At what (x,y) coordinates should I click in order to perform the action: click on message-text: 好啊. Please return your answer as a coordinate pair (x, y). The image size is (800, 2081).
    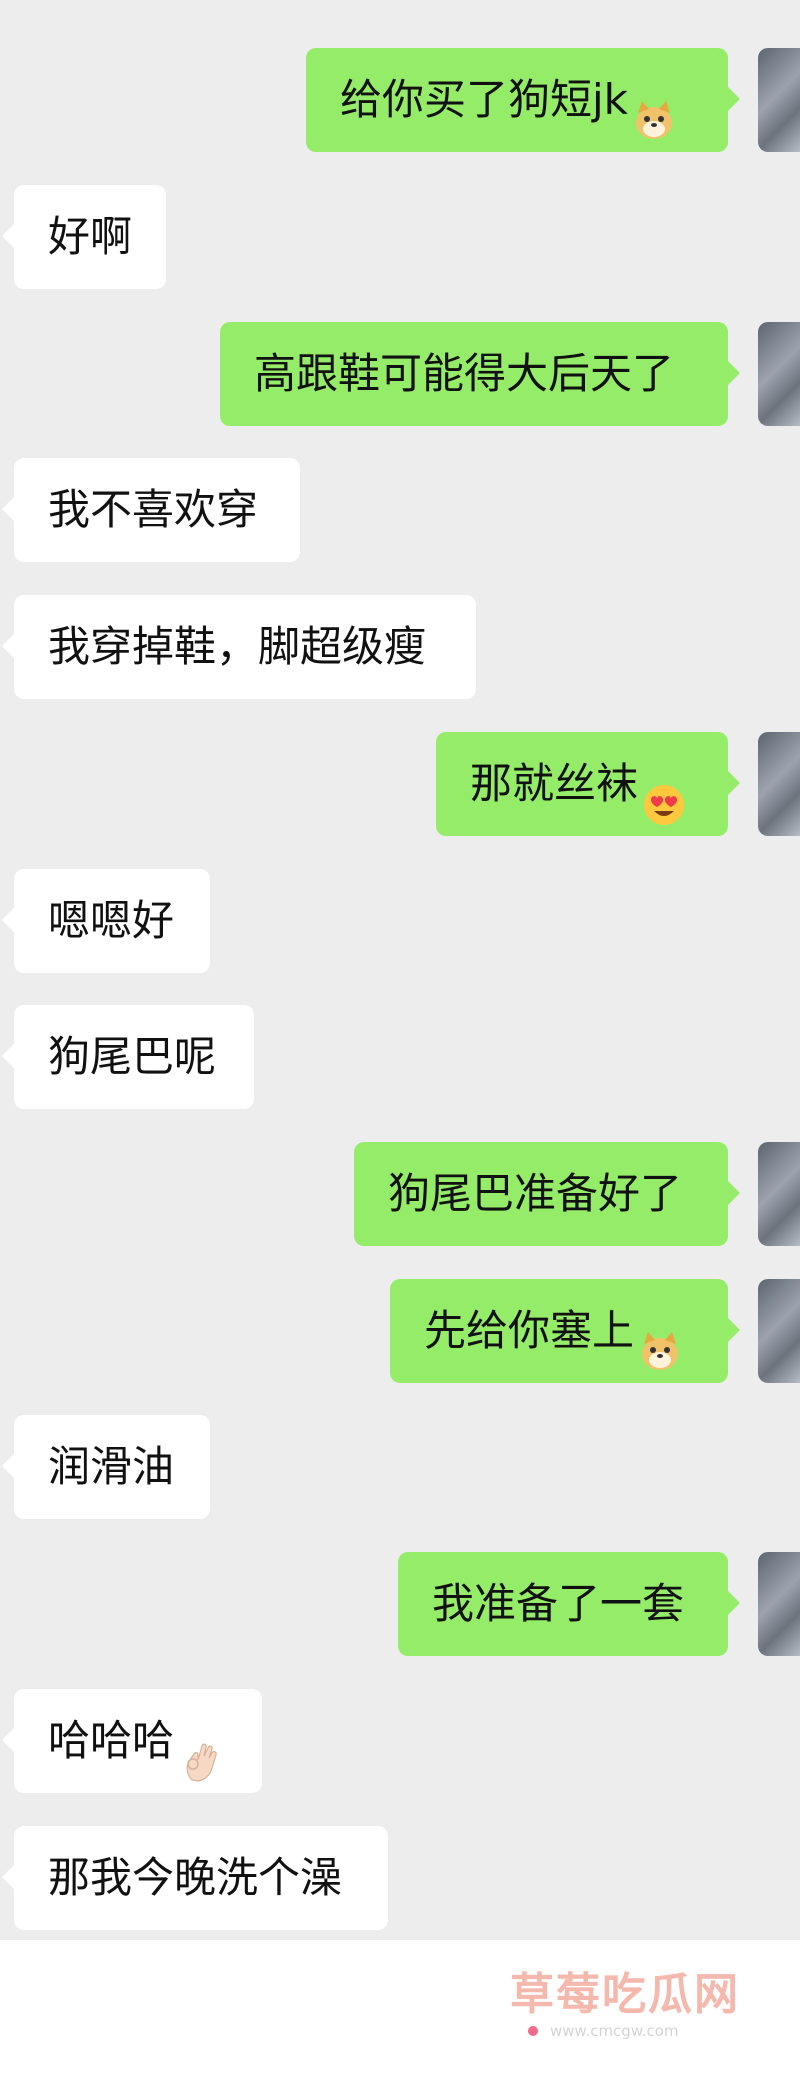
    Looking at the image, I should click on (90, 236).